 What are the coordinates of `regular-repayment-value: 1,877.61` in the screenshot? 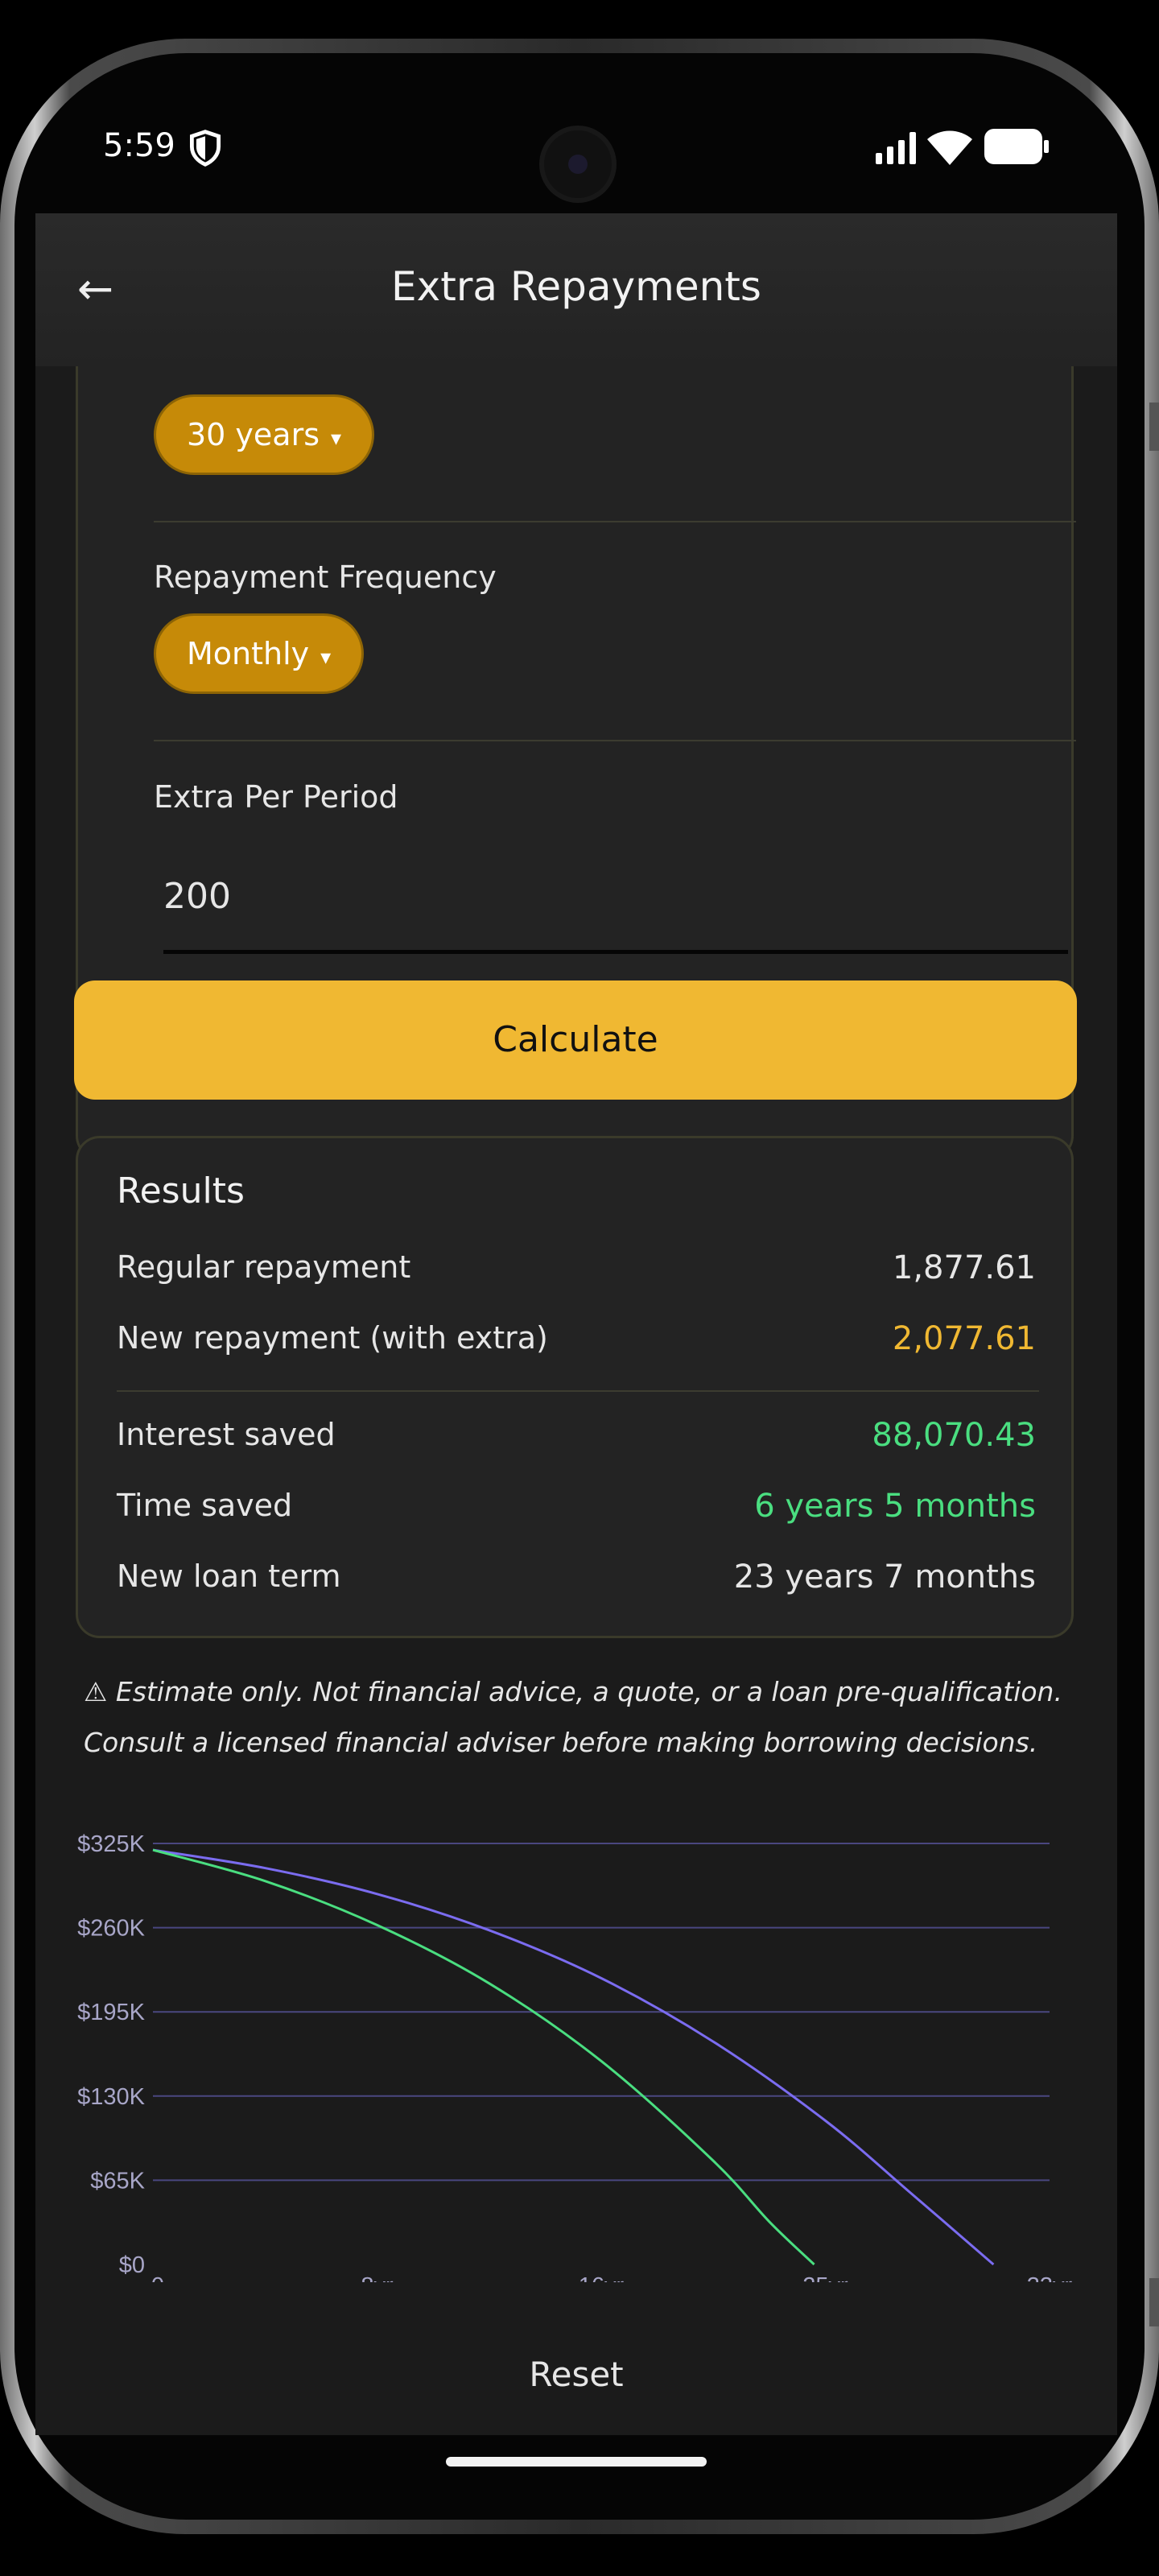 It's located at (964, 1267).